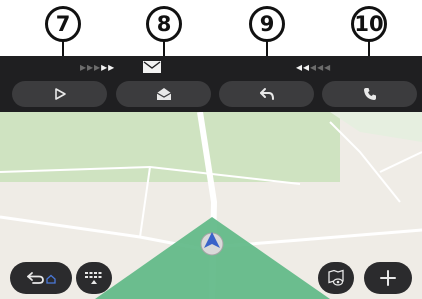  I want to click on map-view-button, so click(336, 278).